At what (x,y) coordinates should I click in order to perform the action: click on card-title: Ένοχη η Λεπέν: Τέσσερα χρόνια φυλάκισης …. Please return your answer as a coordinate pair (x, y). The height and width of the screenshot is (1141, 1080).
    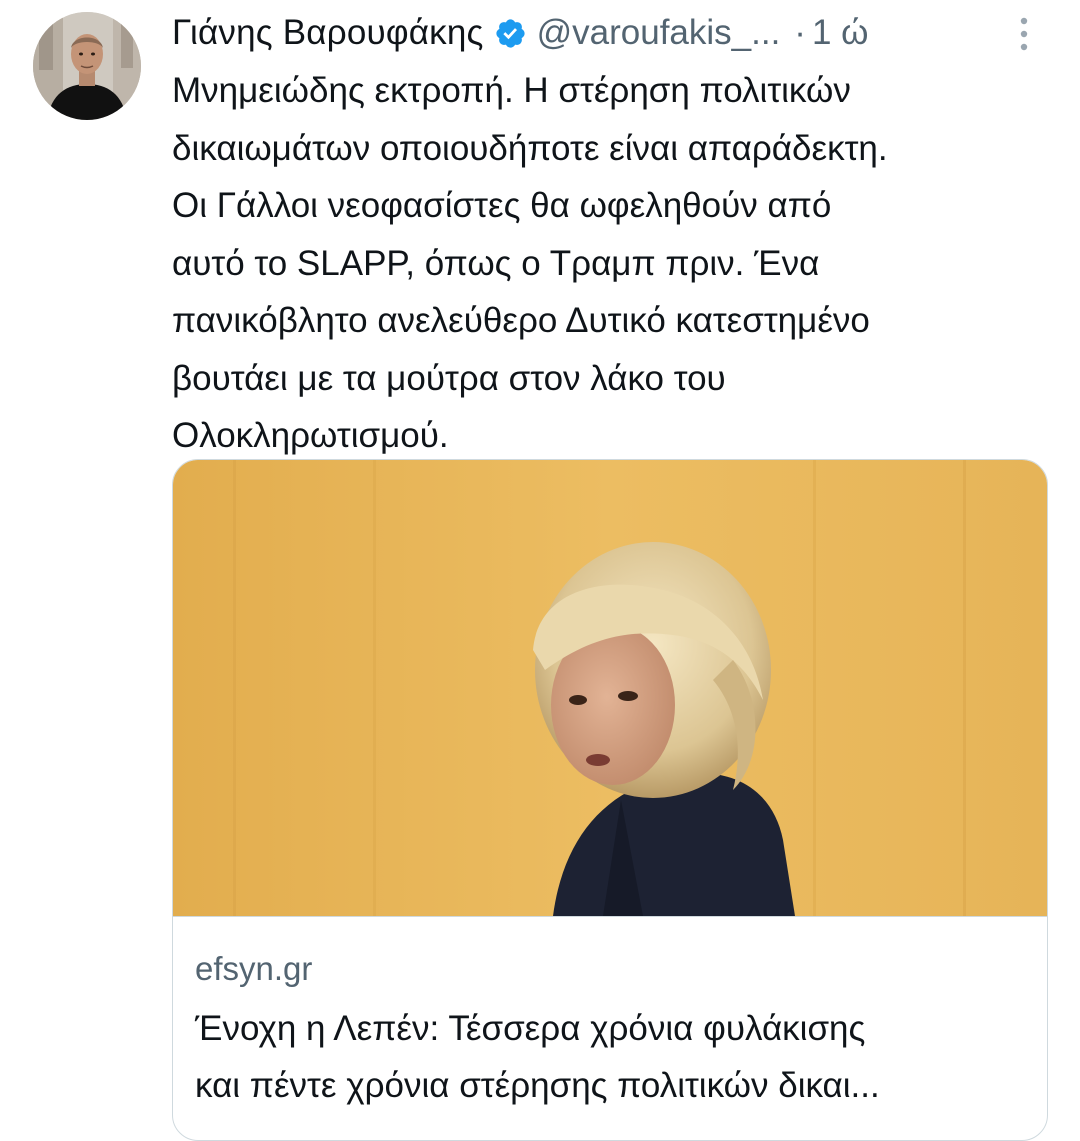
    Looking at the image, I should click on (615, 1057).